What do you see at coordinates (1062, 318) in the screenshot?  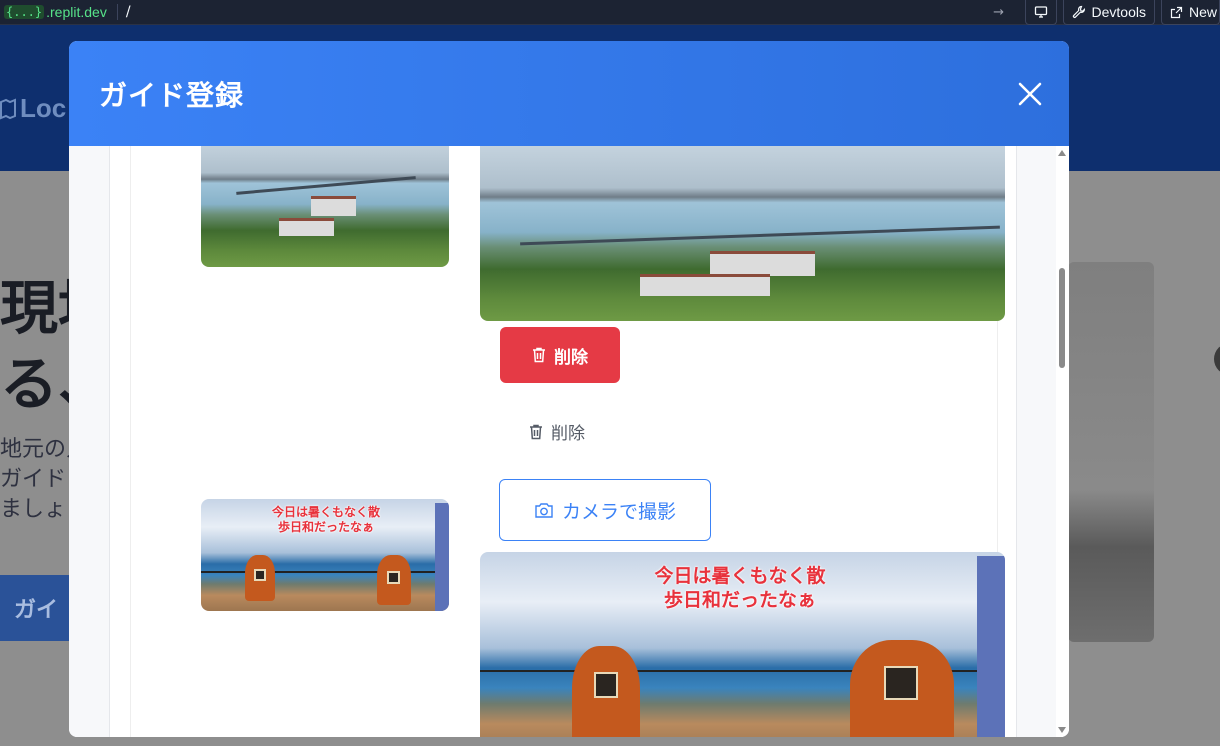 I see `scrollbar-thumb` at bounding box center [1062, 318].